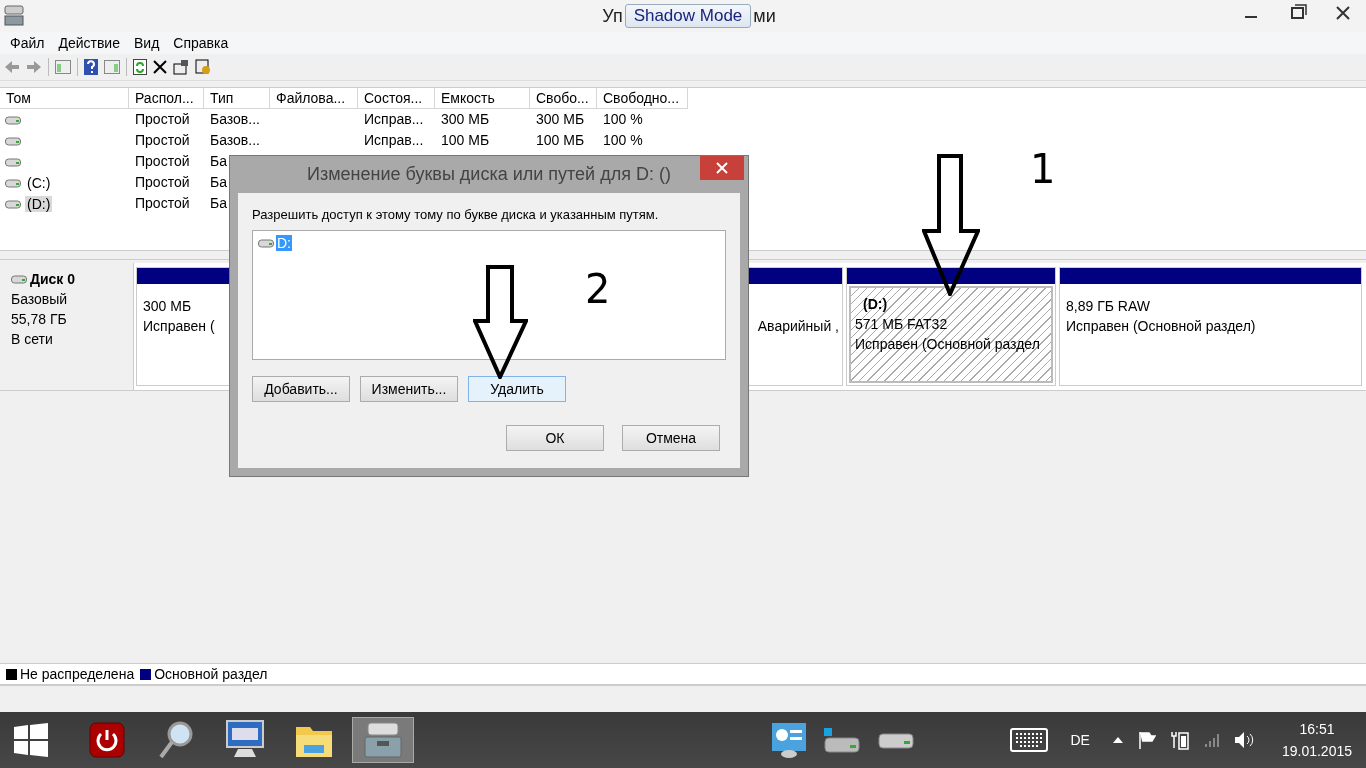 Image resolution: width=1366 pixels, height=768 pixels. Describe the element at coordinates (112, 67) in the screenshot. I see `action-pane-icon` at that location.